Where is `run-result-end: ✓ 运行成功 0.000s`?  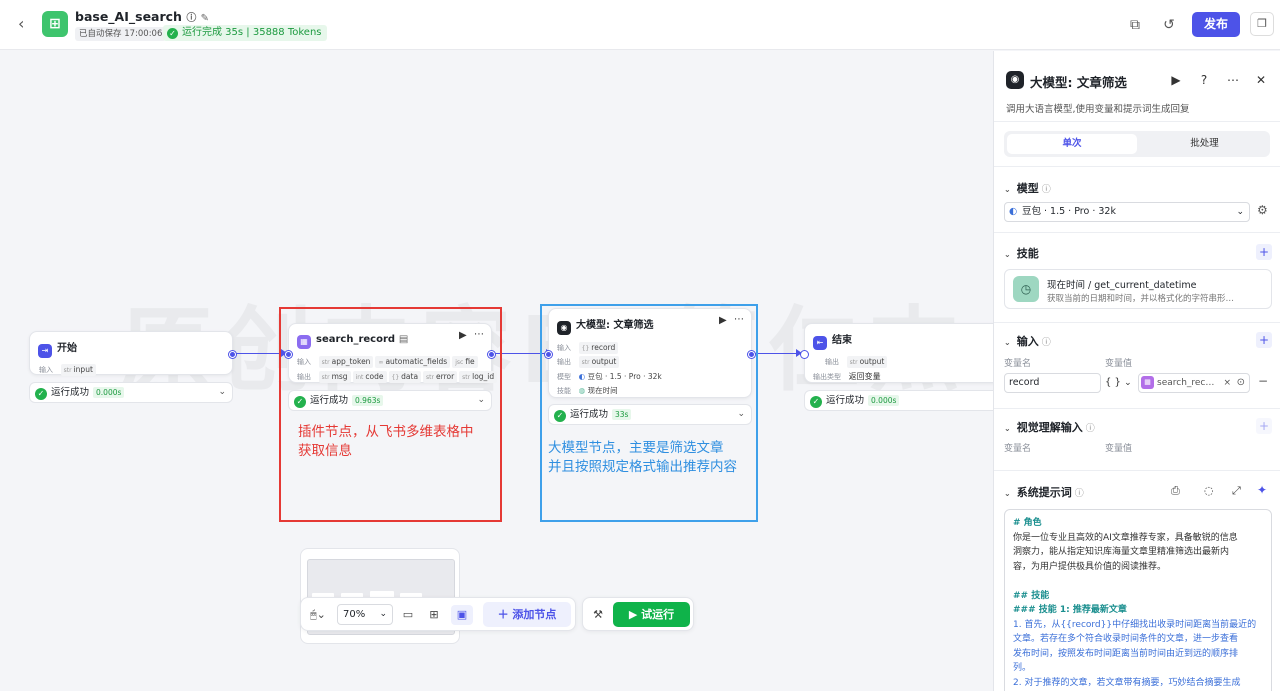
run-result-end: ✓ 运行成功 0.000s is located at coordinates (898, 400).